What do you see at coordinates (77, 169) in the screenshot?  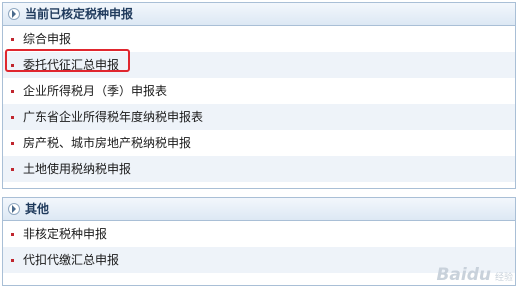 I see `list-item-label: 土地使用税纳税申报` at bounding box center [77, 169].